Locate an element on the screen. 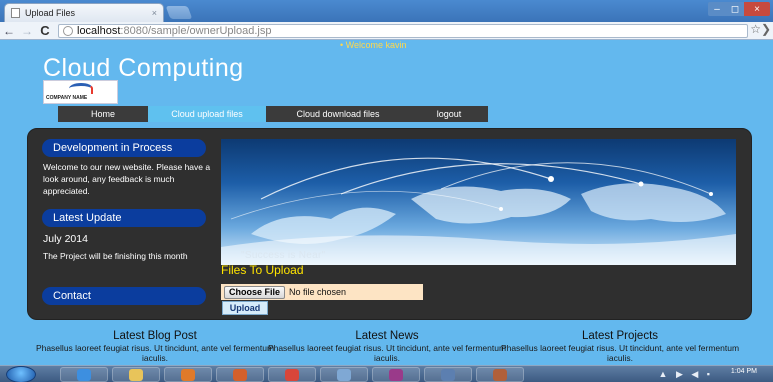 The width and height of the screenshot is (773, 382). footer-news-title: Latest News is located at coordinates (387, 336).